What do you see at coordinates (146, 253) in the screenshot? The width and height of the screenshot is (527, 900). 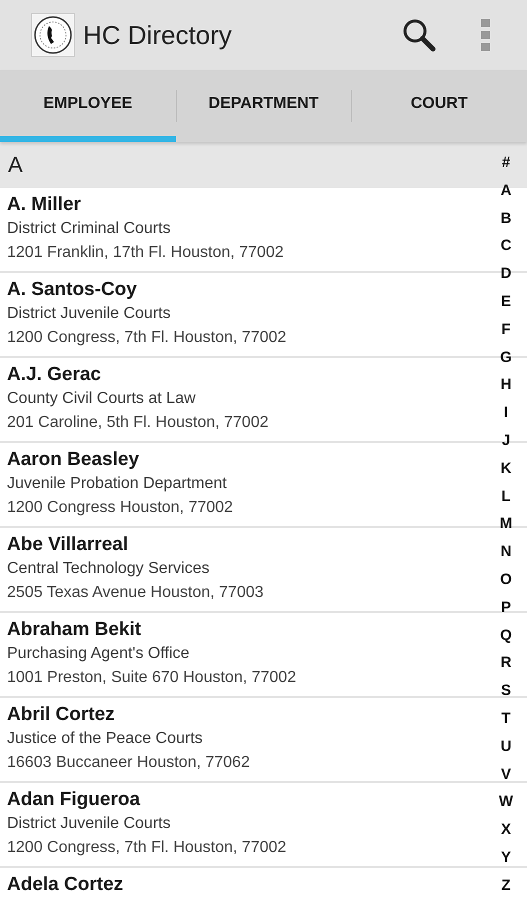 I see `address-text: 1201 Franklin, 17th Fl. Houston, 77002` at bounding box center [146, 253].